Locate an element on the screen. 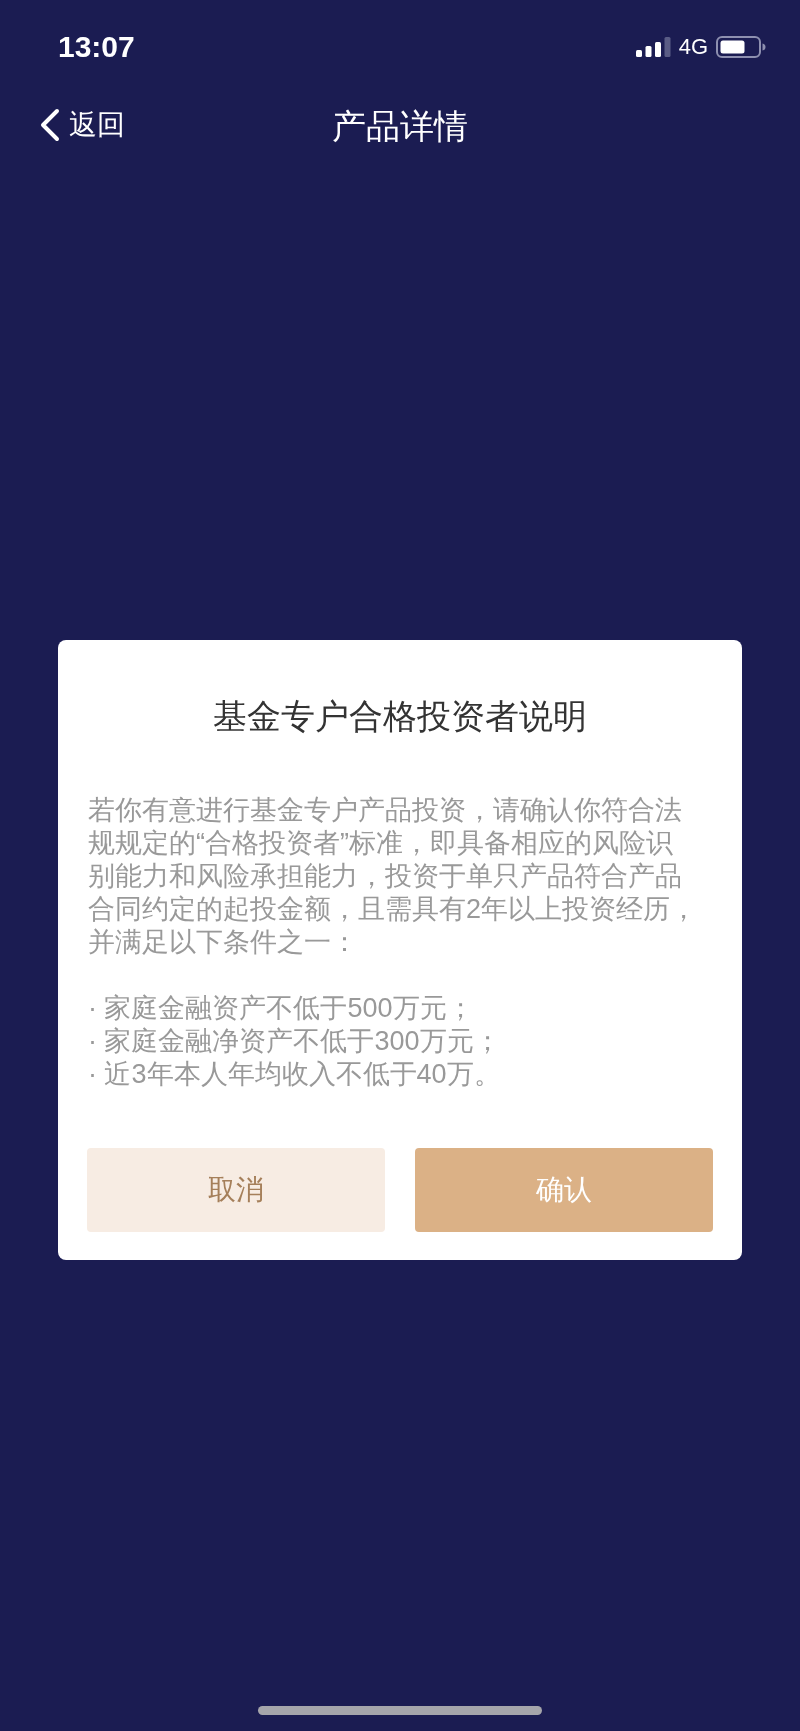 Image resolution: width=800 pixels, height=1731 pixels. dialog-title: 基金专户合格投资者说明 is located at coordinates (400, 716).